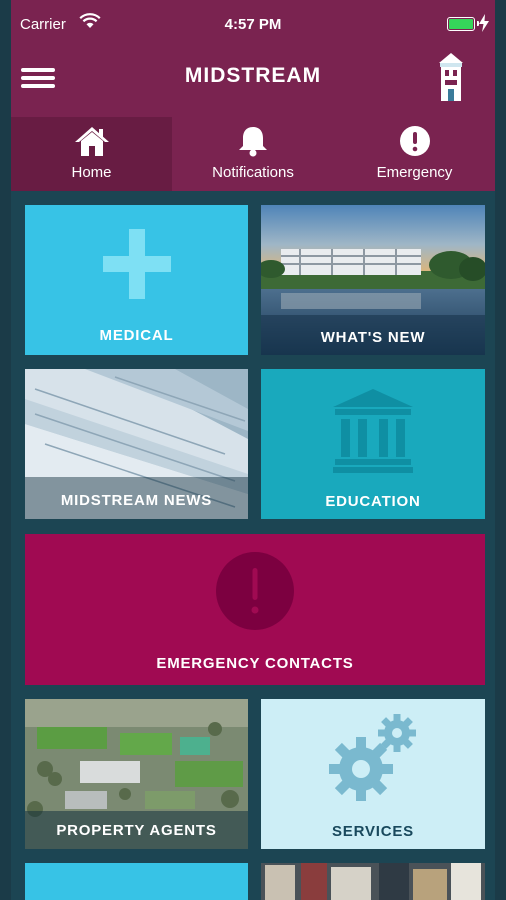  What do you see at coordinates (137, 264) in the screenshot?
I see `plus-icon` at bounding box center [137, 264].